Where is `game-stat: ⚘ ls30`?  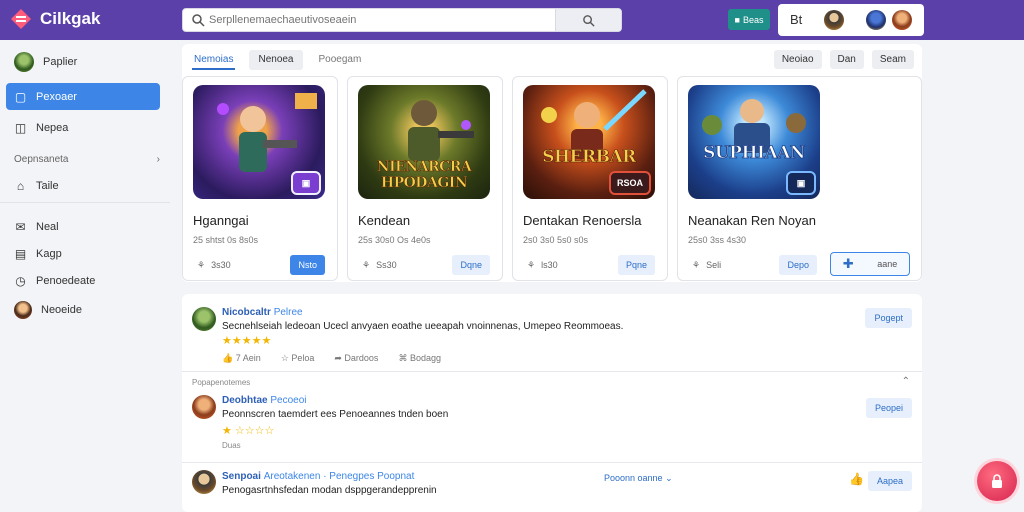 game-stat: ⚘ ls30 is located at coordinates (542, 265).